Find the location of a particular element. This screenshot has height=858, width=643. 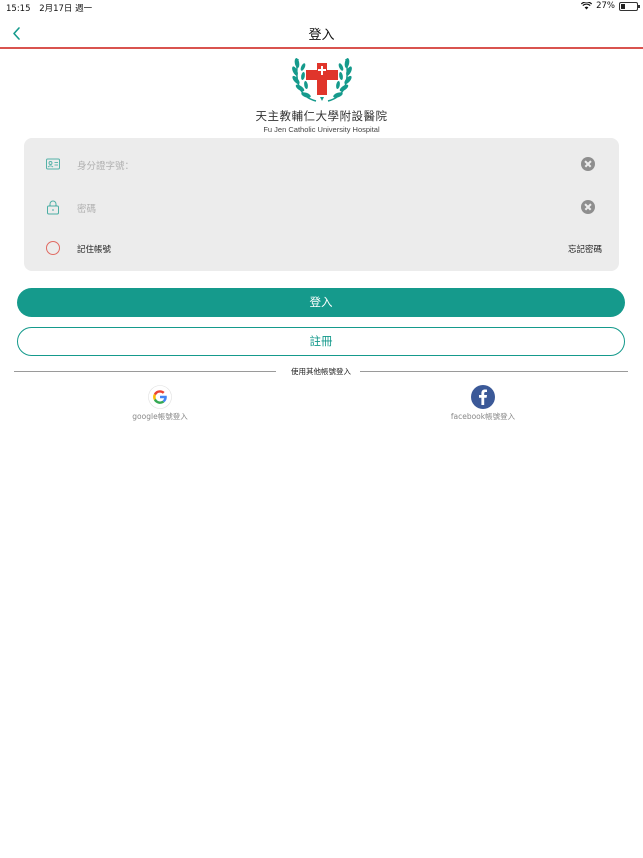

facebook-login-label: facebook帳號登入 is located at coordinates (483, 416).